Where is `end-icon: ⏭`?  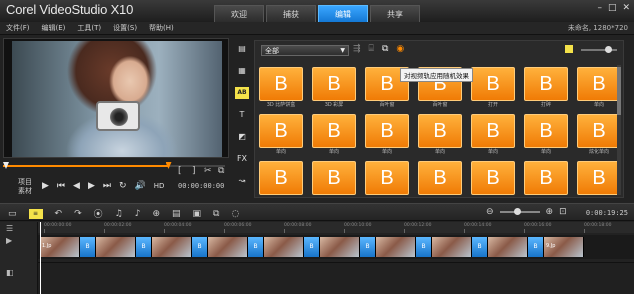 end-icon: ⏭ is located at coordinates (107, 186).